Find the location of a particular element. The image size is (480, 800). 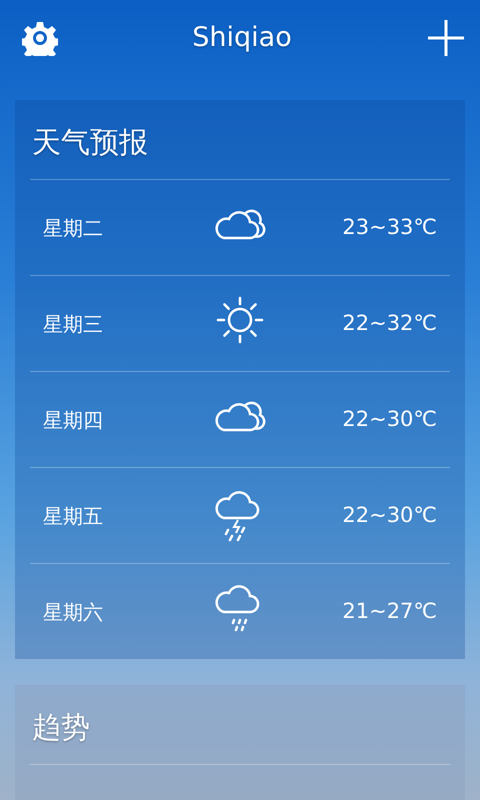

card-title: 趋势 is located at coordinates (61, 727).